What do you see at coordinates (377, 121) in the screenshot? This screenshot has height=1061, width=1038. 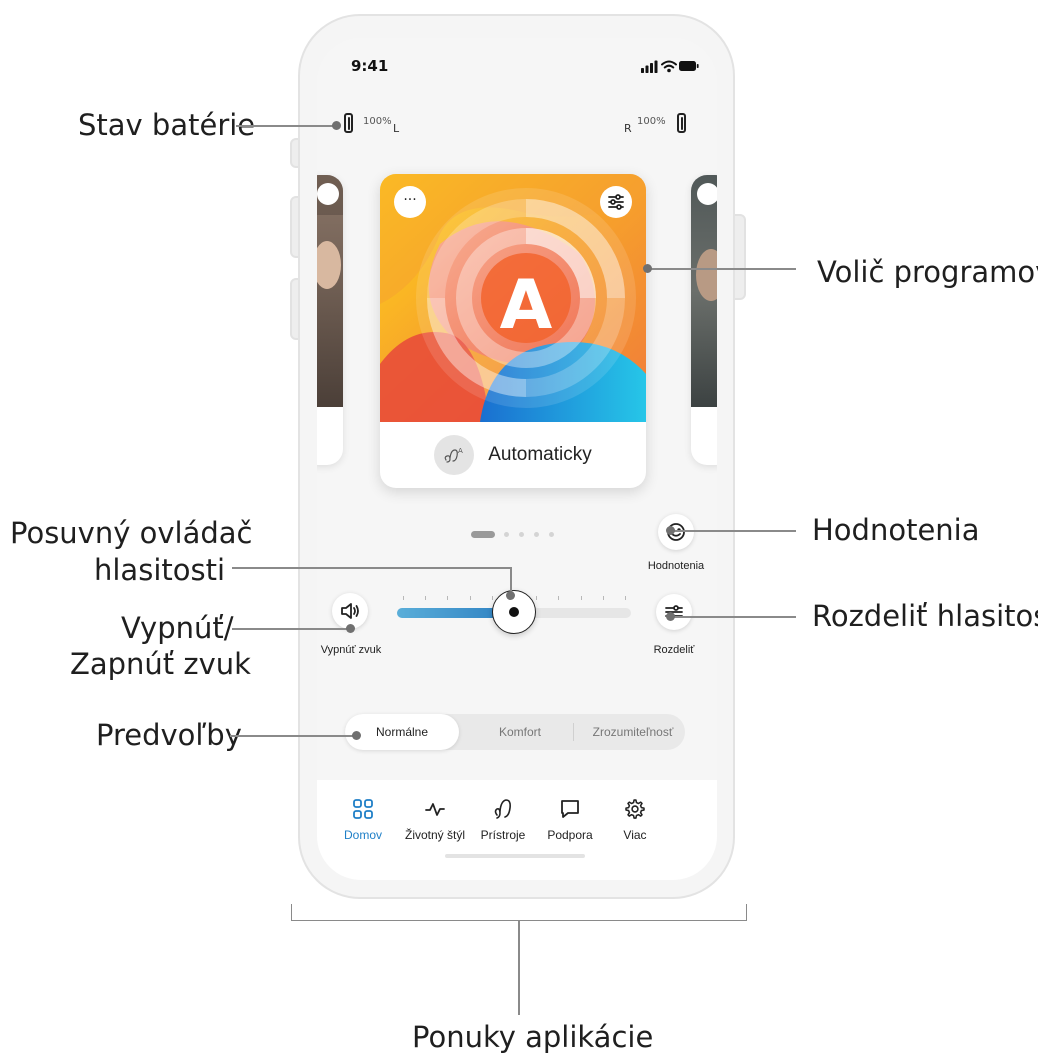 I see `left-battery-percent: 100%` at bounding box center [377, 121].